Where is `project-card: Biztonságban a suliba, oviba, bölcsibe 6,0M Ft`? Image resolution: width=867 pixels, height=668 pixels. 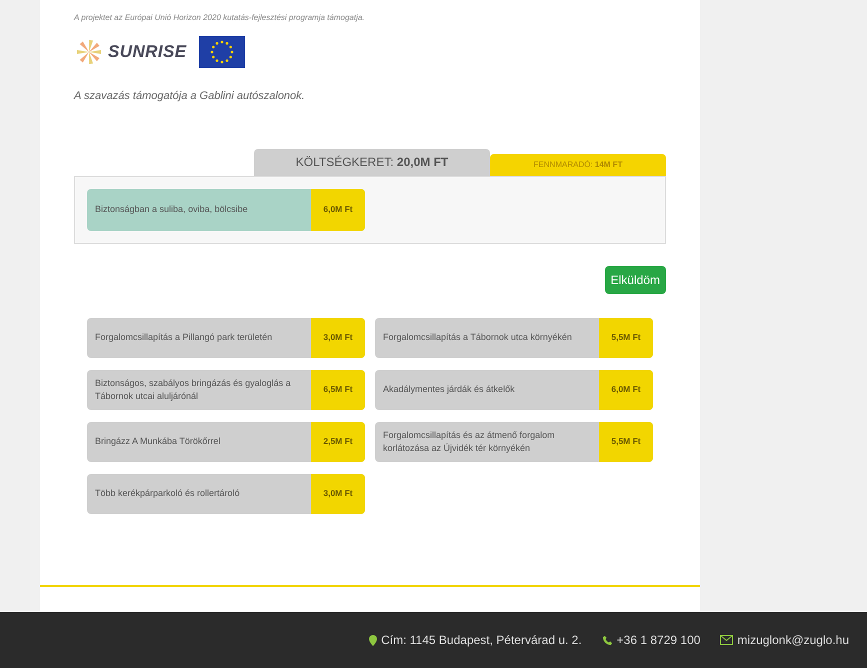
project-card: Biztonságban a suliba, oviba, bölcsibe 6,0M Ft is located at coordinates (226, 209).